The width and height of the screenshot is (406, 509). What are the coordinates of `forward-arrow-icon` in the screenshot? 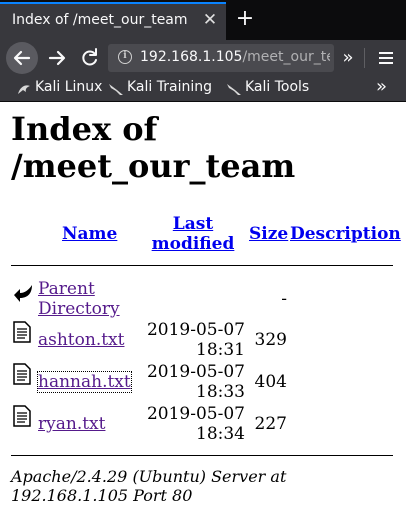 It's located at (57, 58).